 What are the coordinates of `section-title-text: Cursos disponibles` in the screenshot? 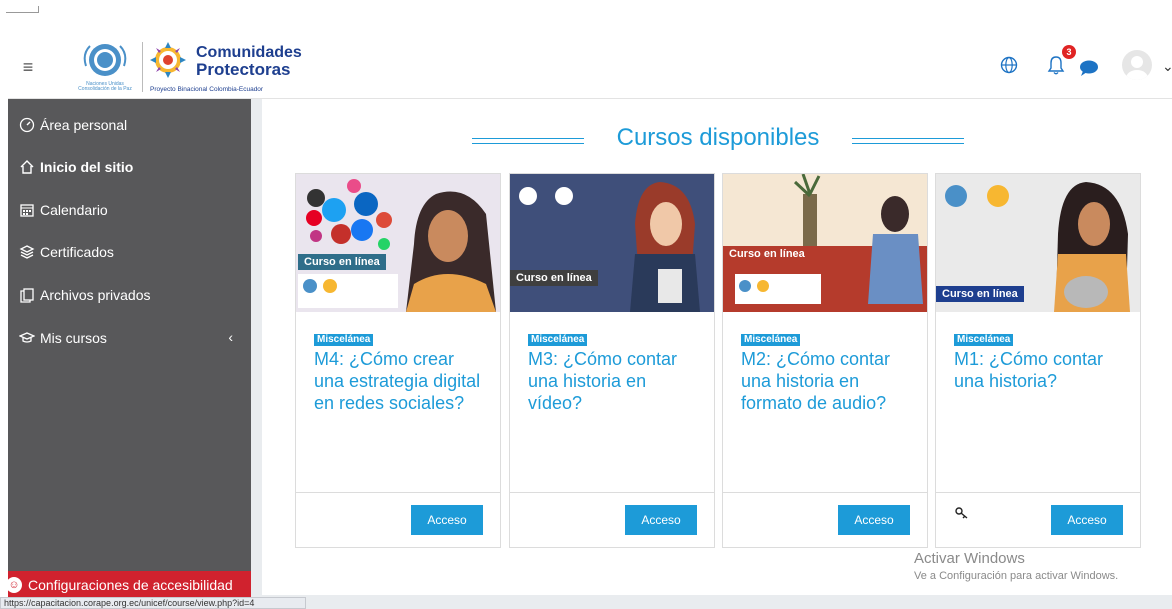 It's located at (718, 137).